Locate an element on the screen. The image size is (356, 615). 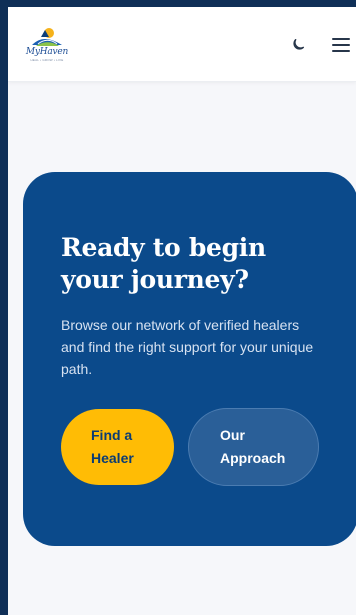
site-header: MyHaven HEAL • GROW • LIVE is located at coordinates (182, 44).